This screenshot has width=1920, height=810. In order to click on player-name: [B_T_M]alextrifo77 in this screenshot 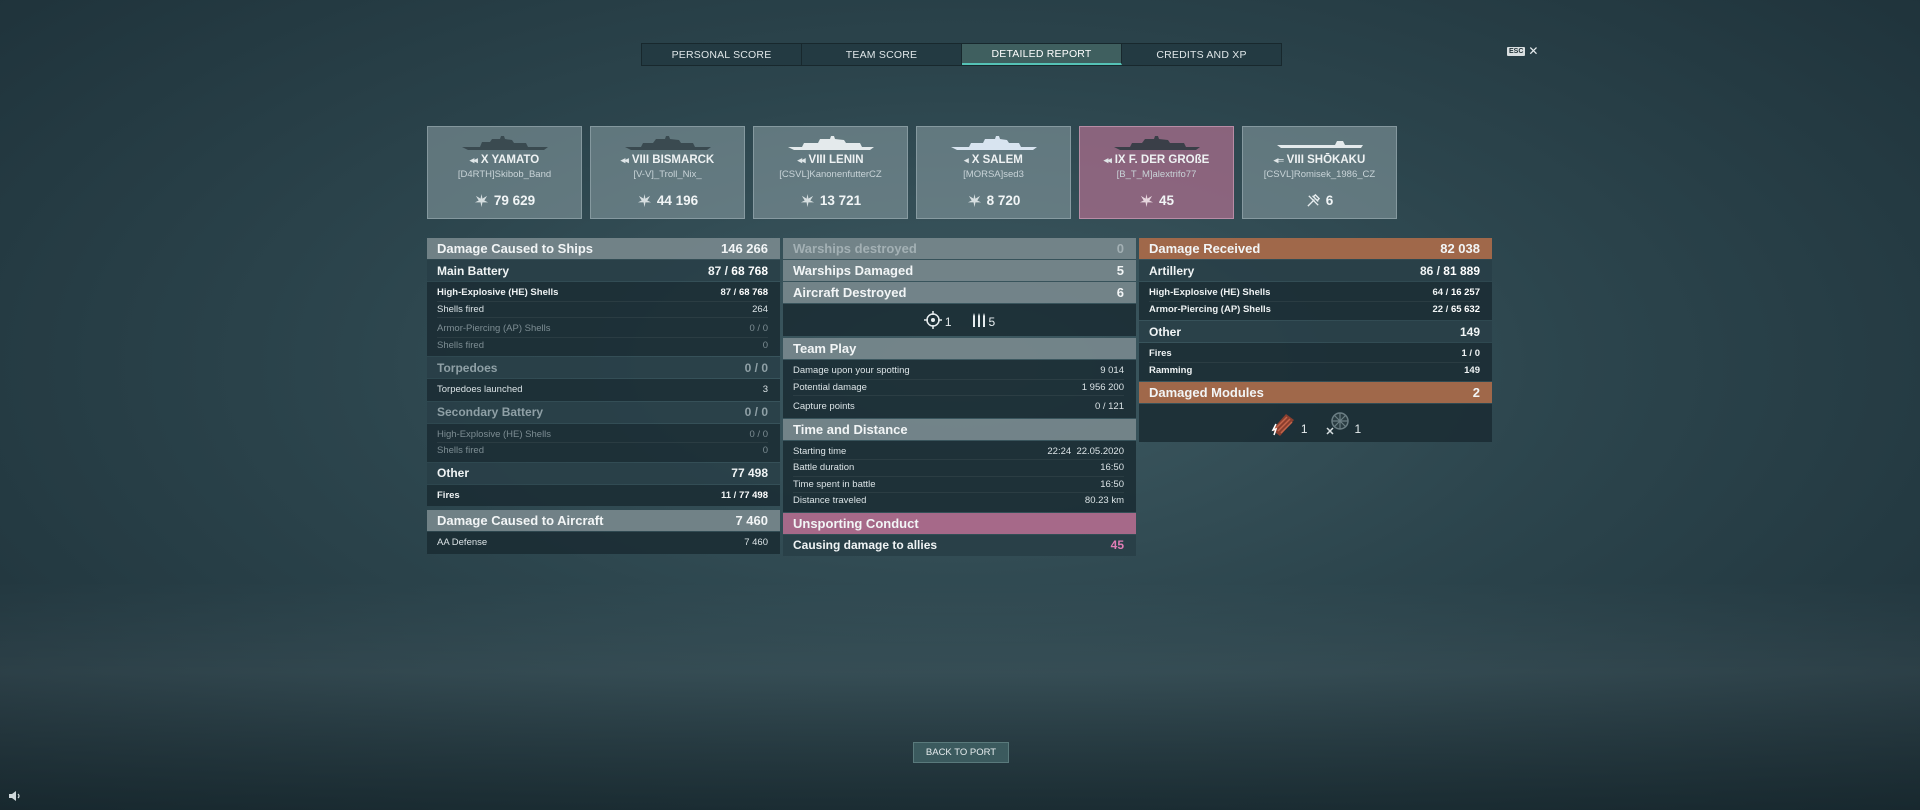, I will do `click(1156, 174)`.